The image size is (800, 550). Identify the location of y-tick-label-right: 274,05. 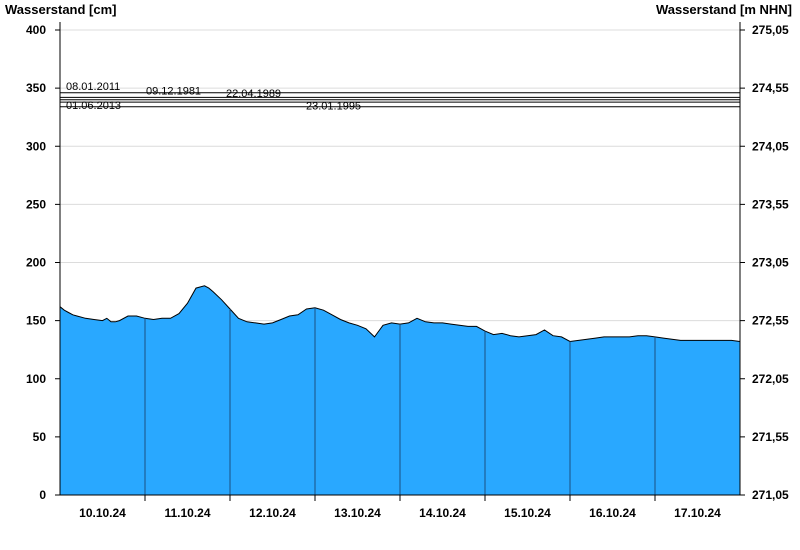
(770, 146).